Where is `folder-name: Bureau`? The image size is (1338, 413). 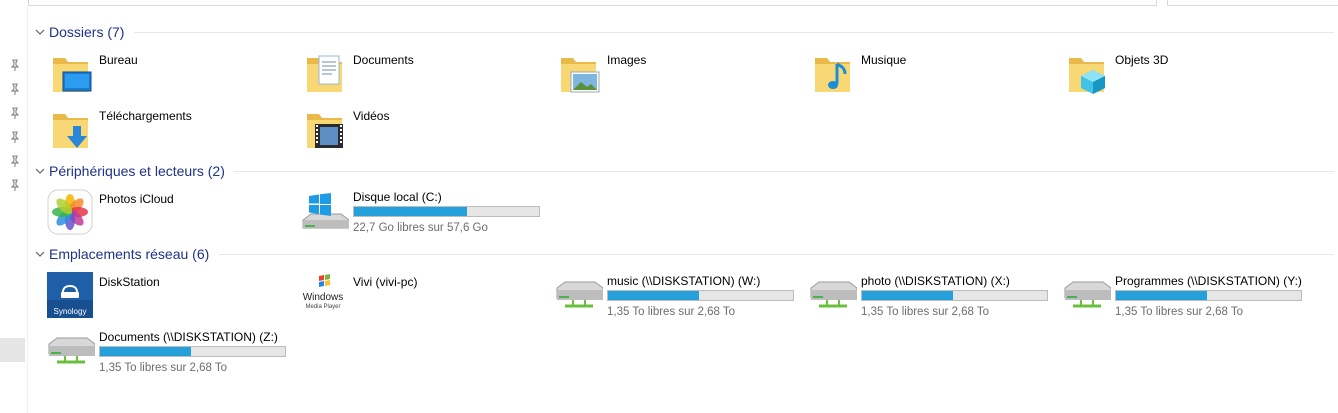
folder-name: Bureau is located at coordinates (118, 60).